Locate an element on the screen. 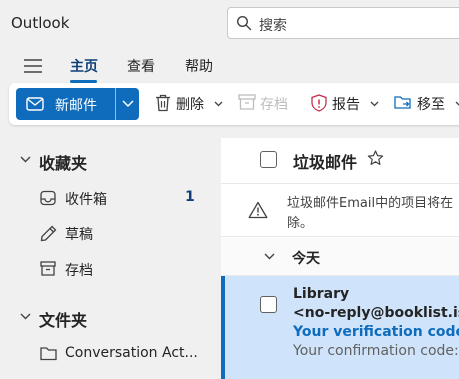 The width and height of the screenshot is (459, 379). folder-icon is located at coordinates (48, 354).